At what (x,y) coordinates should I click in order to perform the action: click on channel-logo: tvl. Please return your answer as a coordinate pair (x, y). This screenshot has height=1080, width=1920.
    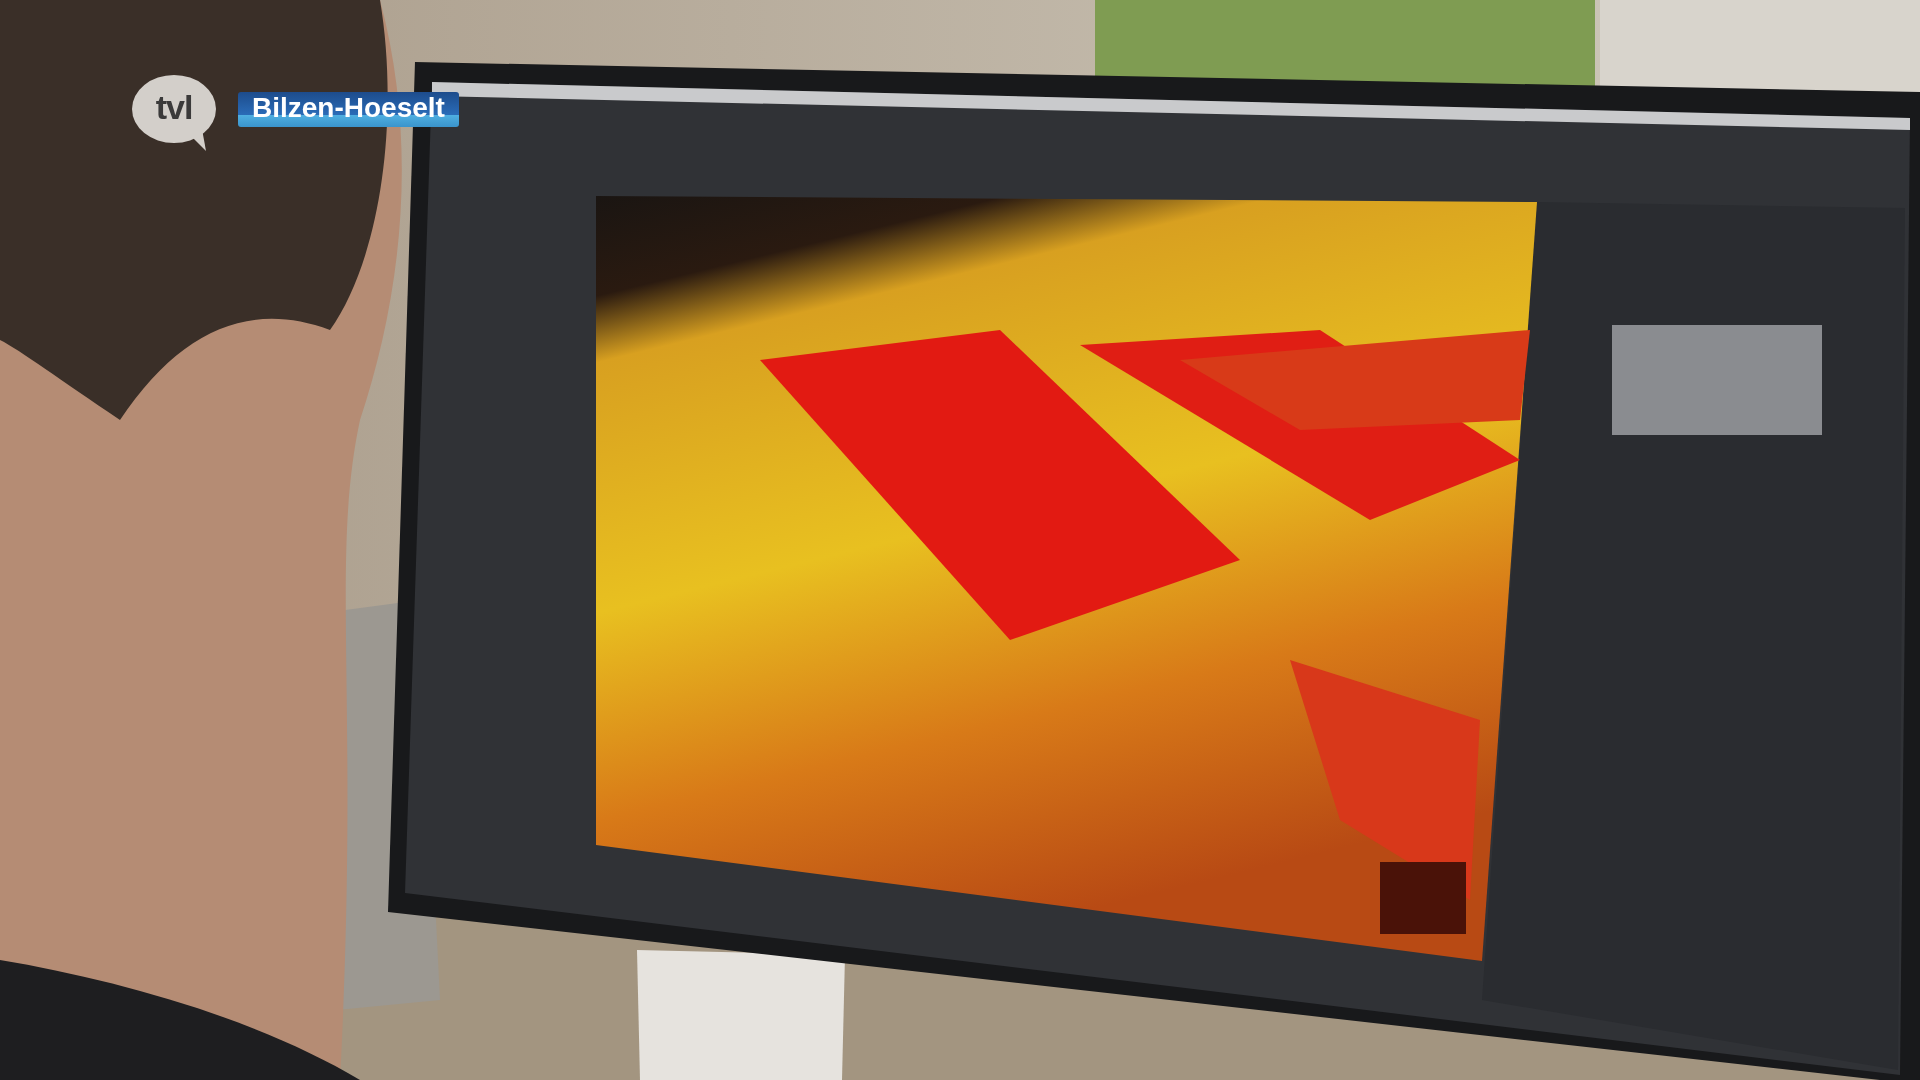
    Looking at the image, I should click on (174, 113).